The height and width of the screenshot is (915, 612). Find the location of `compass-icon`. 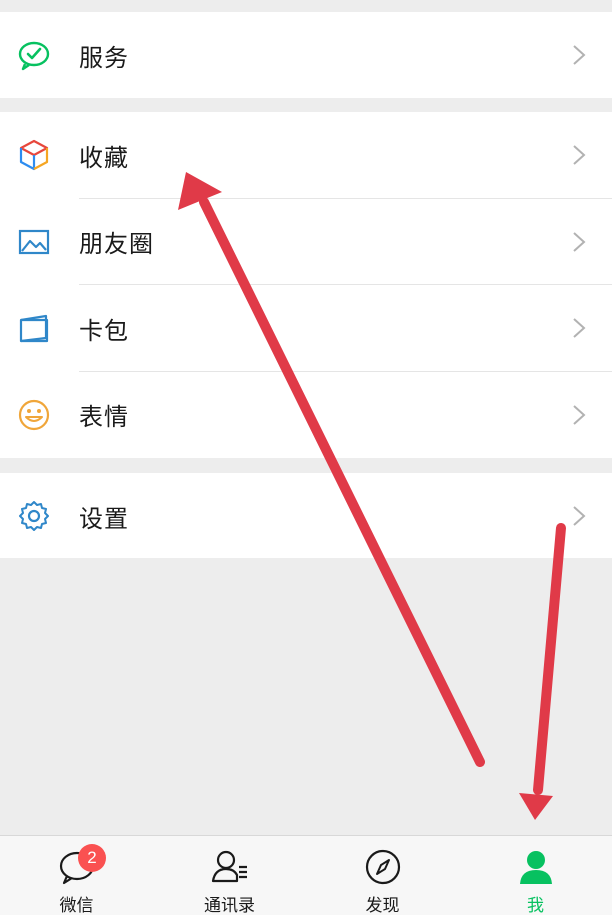

compass-icon is located at coordinates (383, 867).